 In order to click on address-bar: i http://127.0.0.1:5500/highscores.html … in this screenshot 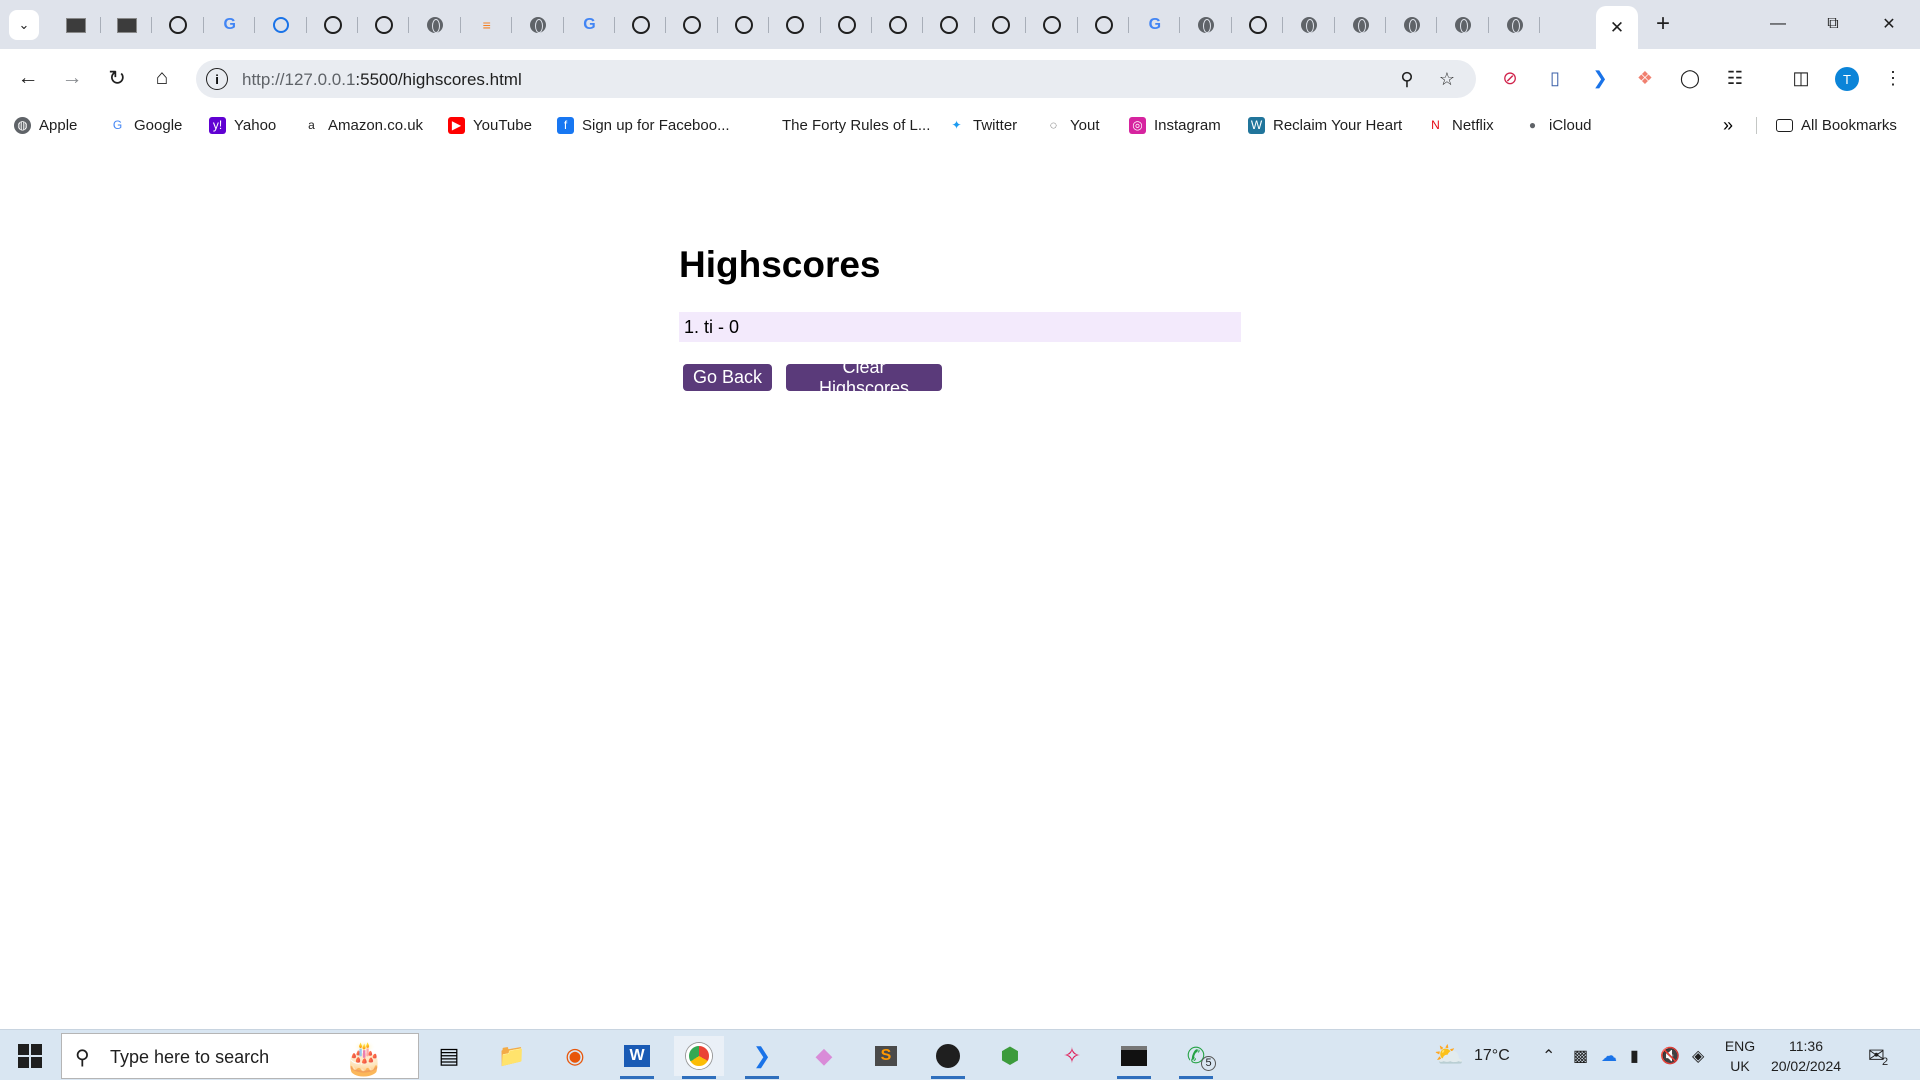, I will do `click(836, 79)`.